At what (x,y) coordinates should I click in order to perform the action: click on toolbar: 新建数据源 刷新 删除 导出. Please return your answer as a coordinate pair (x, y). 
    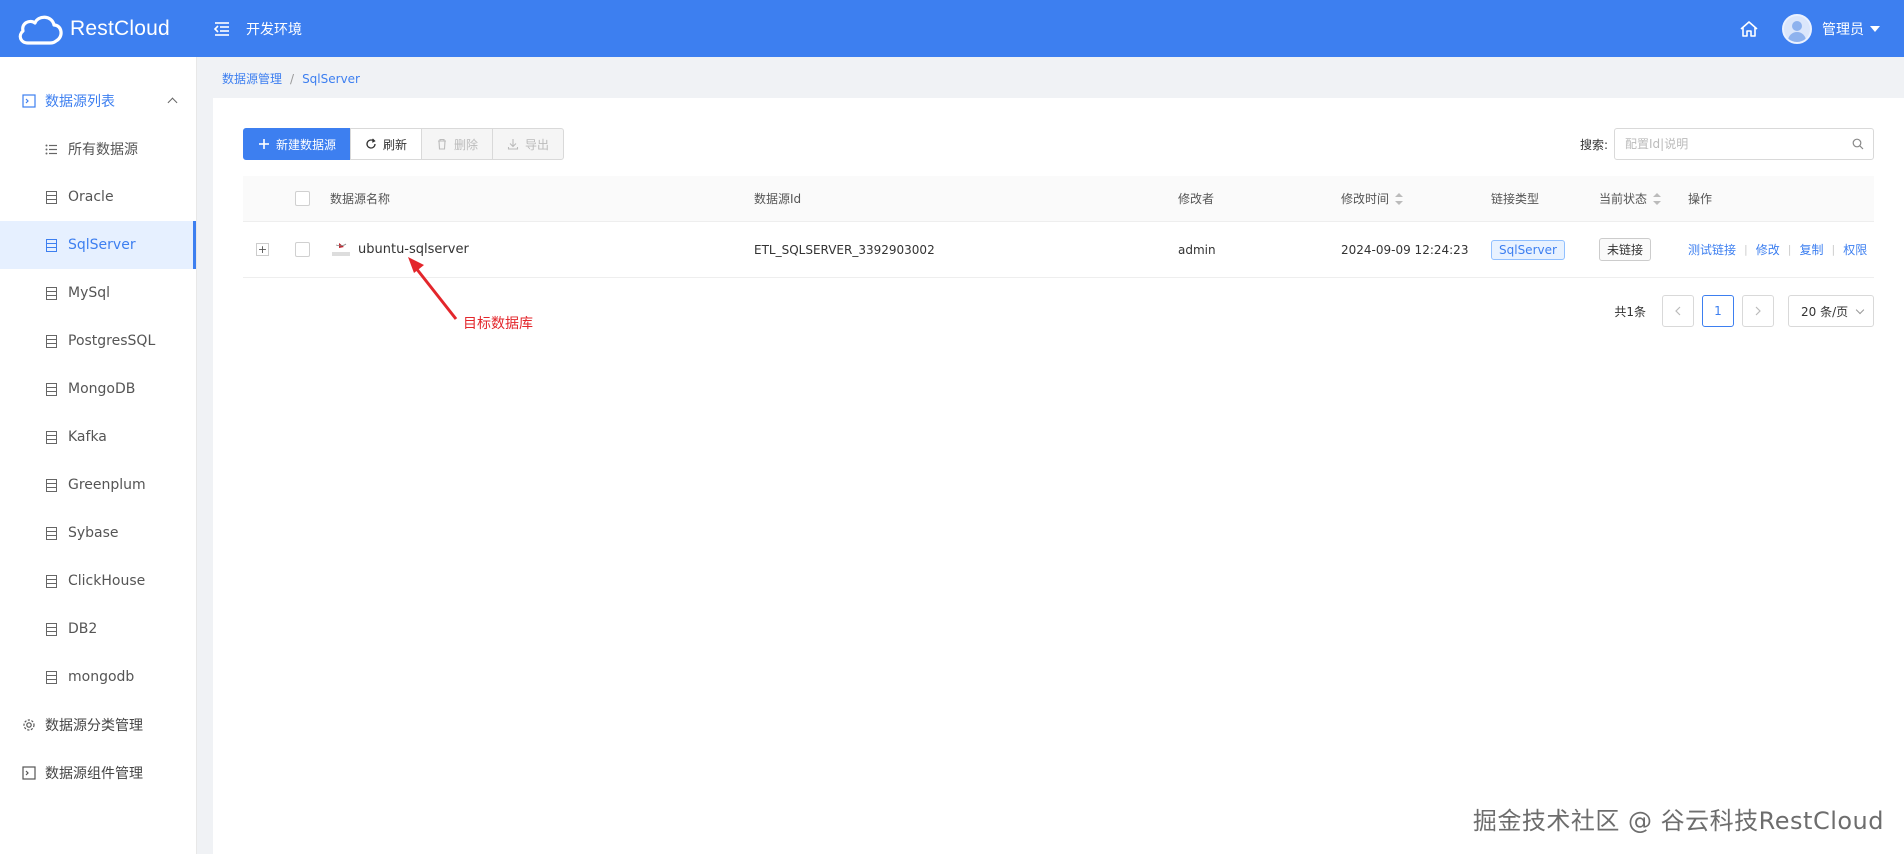
    Looking at the image, I should click on (404, 144).